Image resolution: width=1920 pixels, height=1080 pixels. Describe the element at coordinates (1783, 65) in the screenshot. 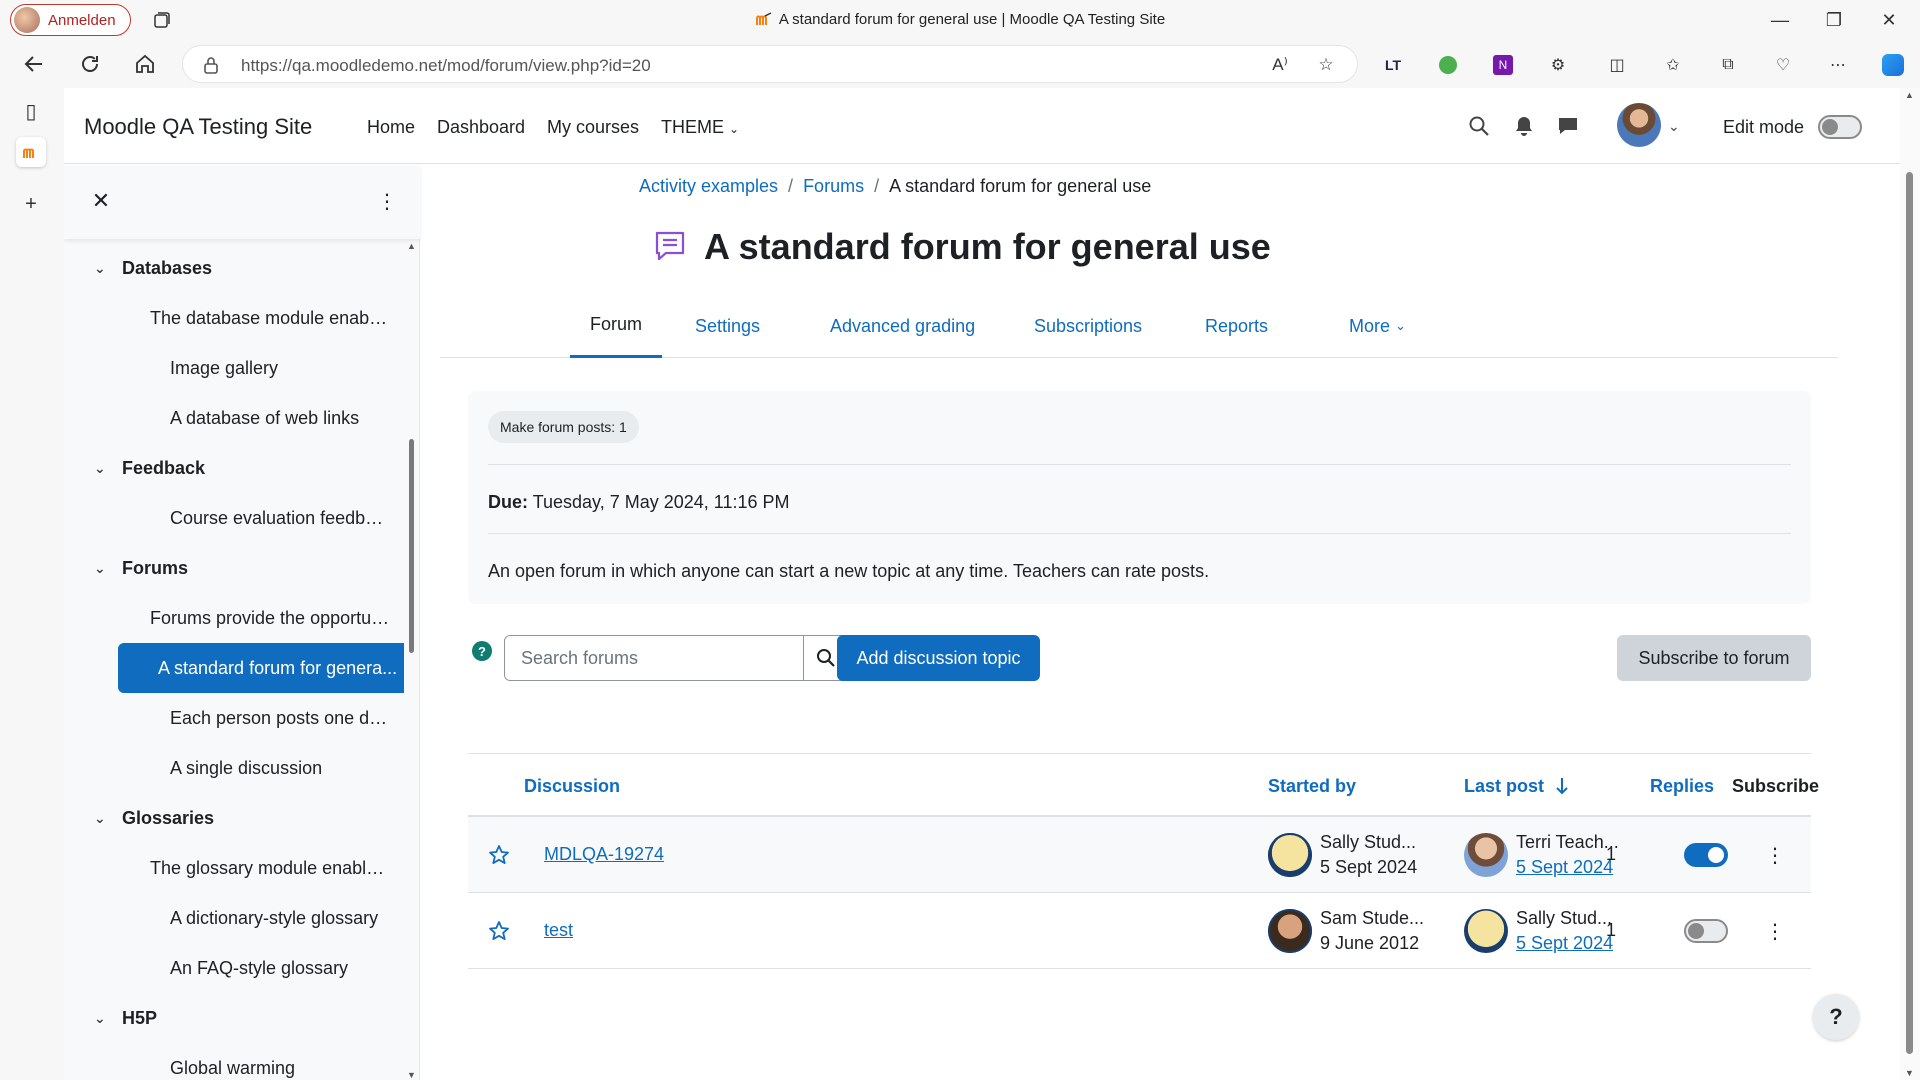

I see `performance-icon: ♡` at that location.